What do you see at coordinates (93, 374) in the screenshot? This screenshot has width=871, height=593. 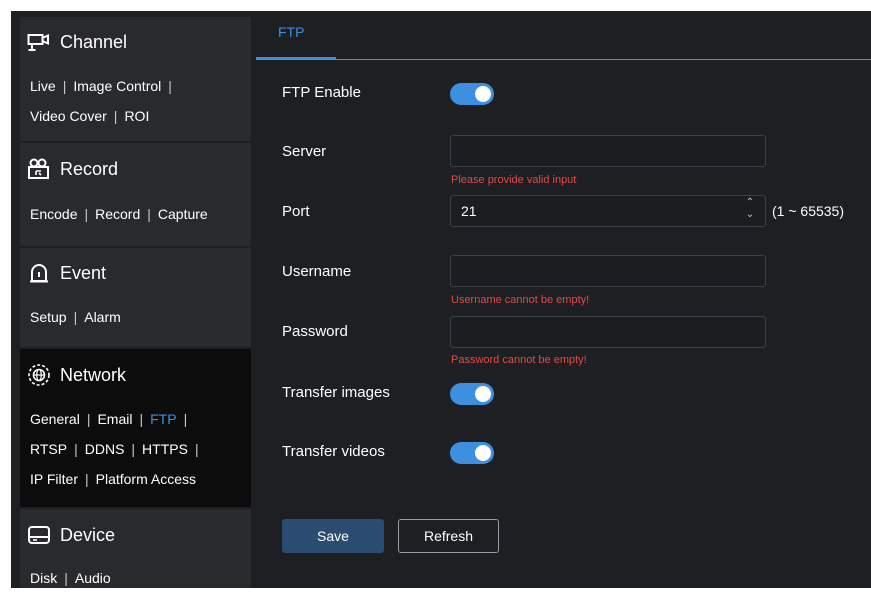 I see `sidebar-title-network: Network` at bounding box center [93, 374].